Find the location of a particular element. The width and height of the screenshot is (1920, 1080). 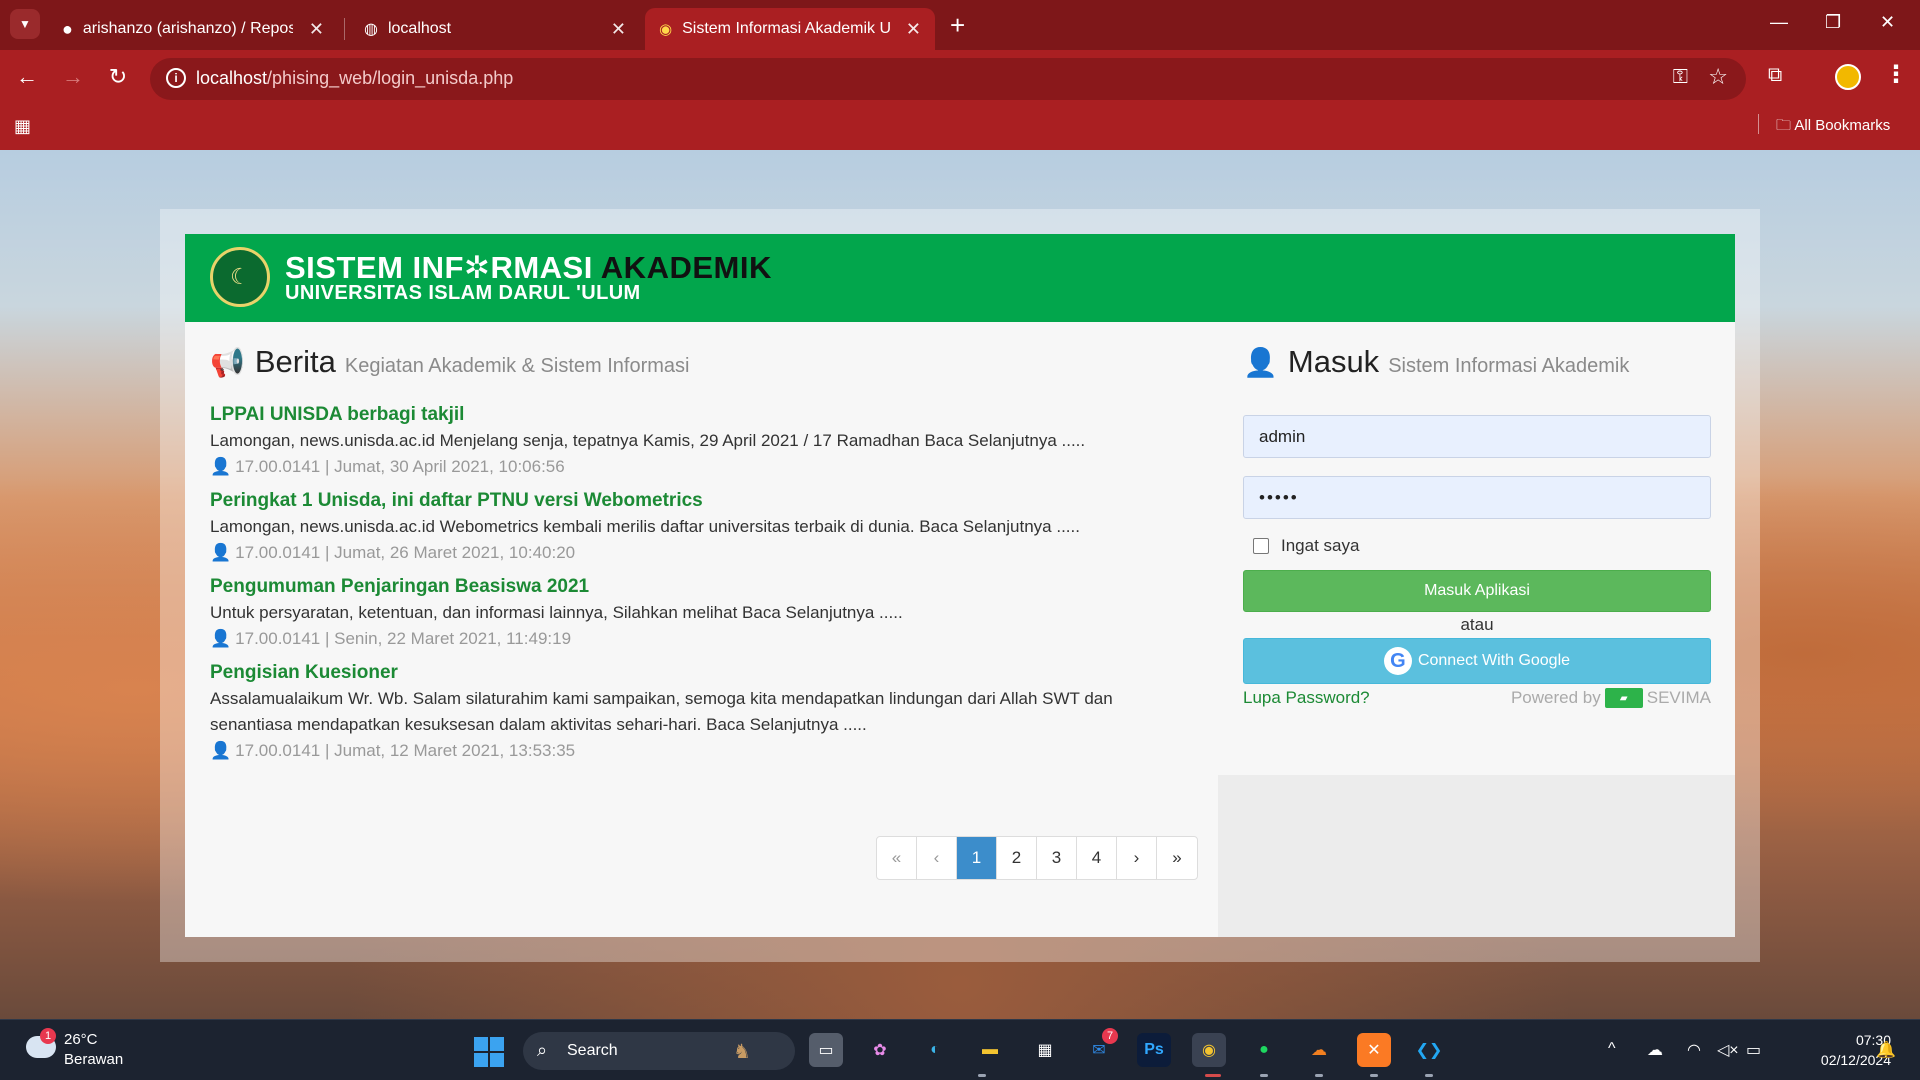

reload-icon: ↻ is located at coordinates (118, 77).